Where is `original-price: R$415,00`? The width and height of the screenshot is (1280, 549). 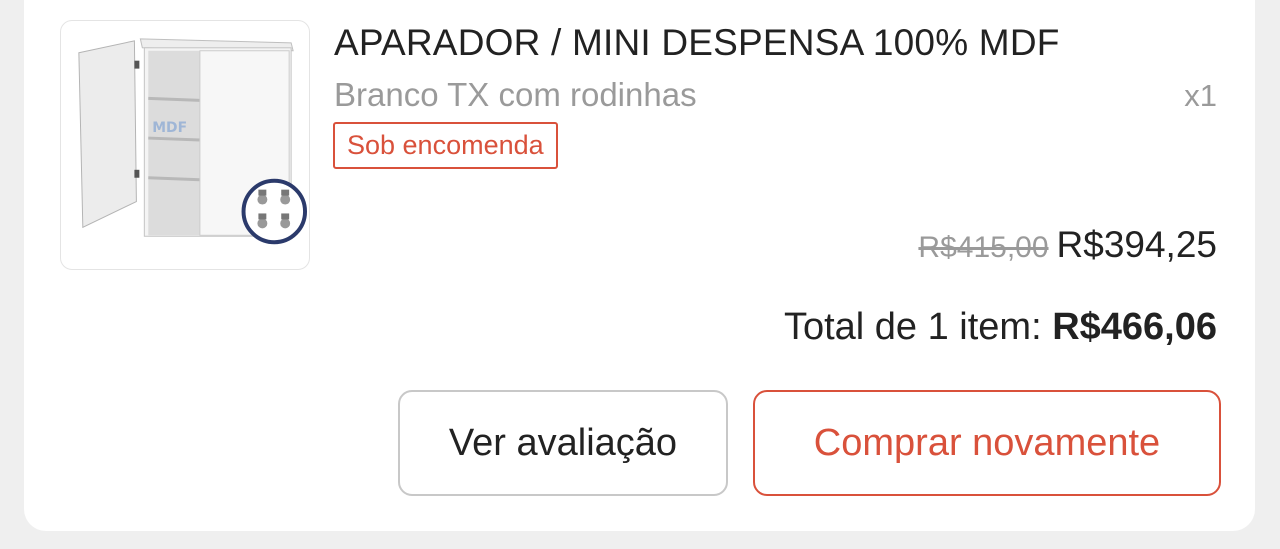 original-price: R$415,00 is located at coordinates (983, 247).